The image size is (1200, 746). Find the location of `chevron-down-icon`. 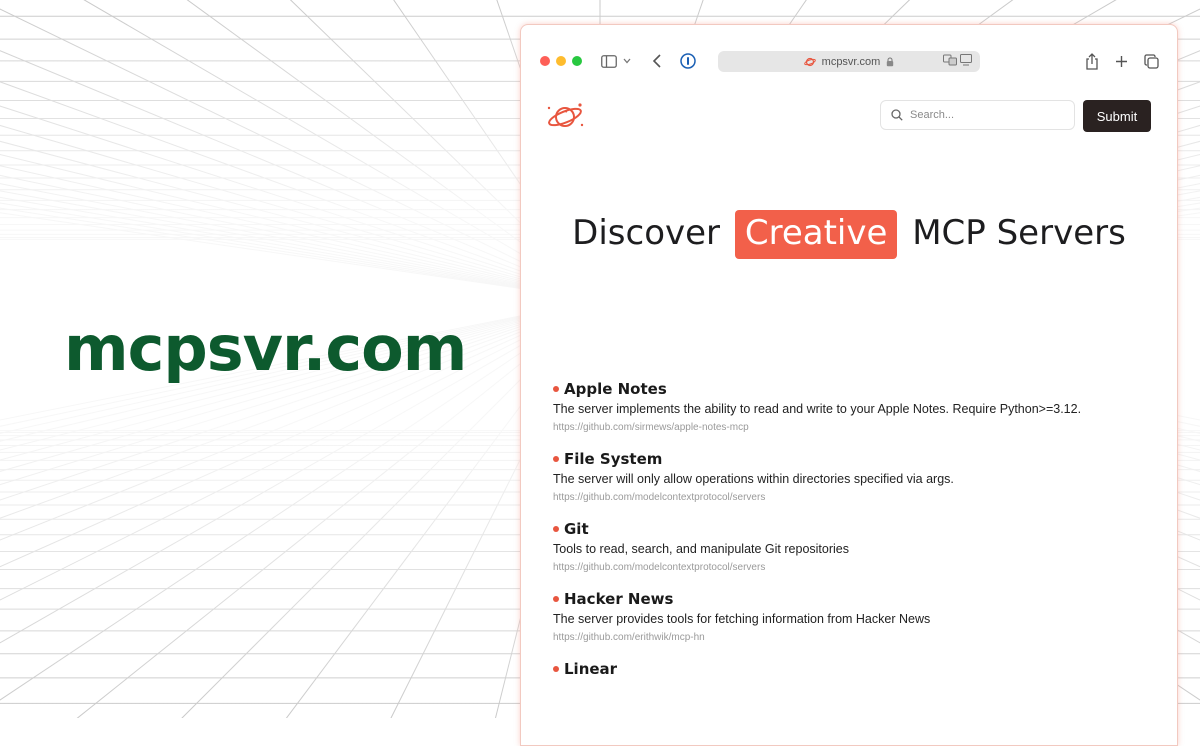

chevron-down-icon is located at coordinates (627, 61).